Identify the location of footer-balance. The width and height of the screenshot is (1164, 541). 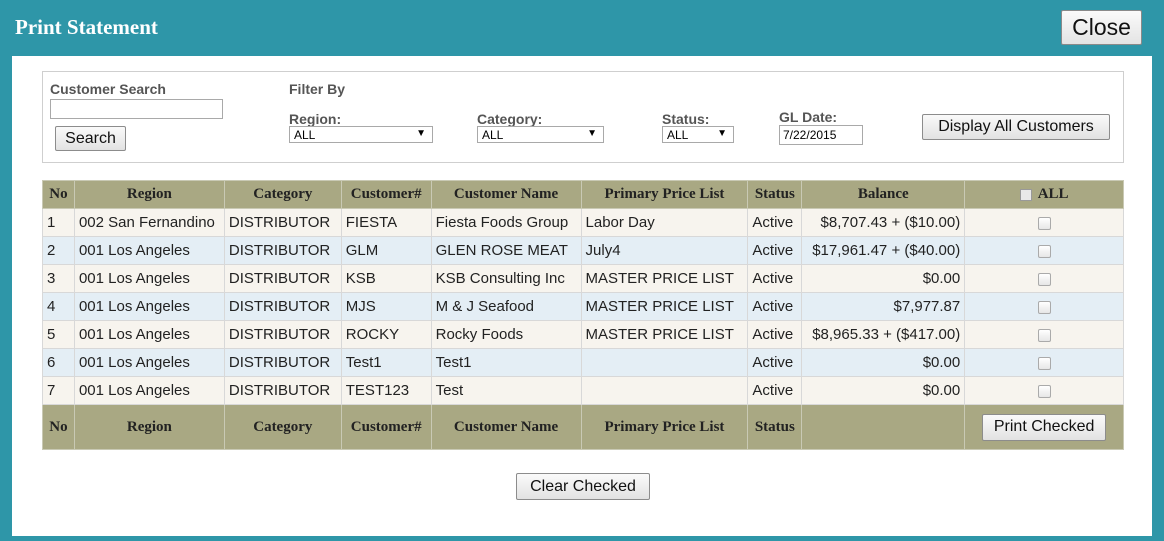
(883, 427).